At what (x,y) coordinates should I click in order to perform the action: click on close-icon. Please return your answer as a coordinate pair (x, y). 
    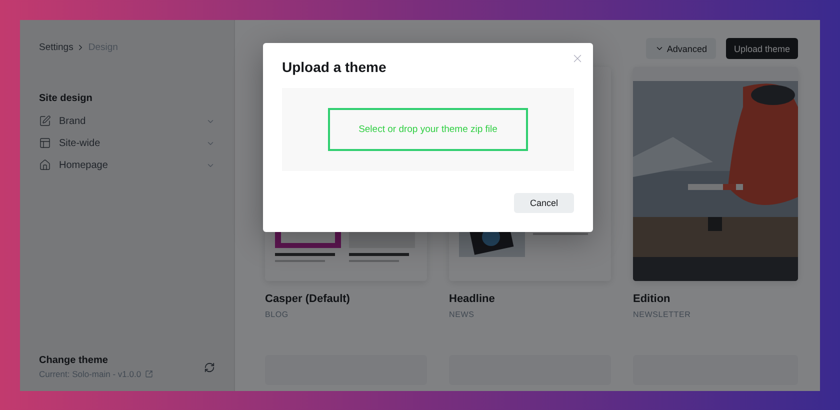
    Looking at the image, I should click on (577, 58).